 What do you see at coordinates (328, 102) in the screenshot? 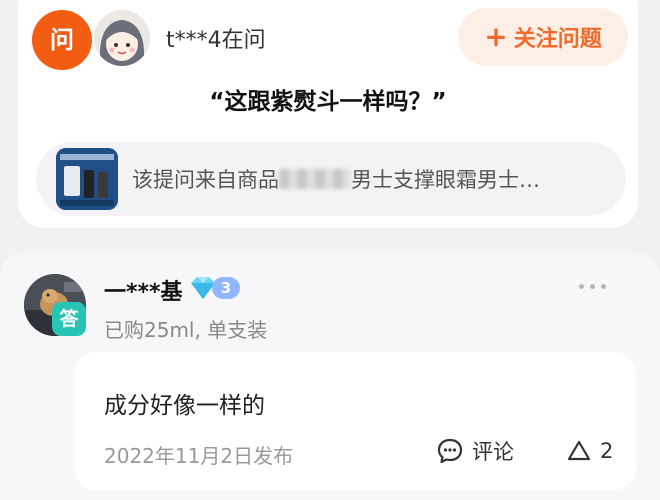
I see `question-title: “这跟紫熨斗一样吗？”` at bounding box center [328, 102].